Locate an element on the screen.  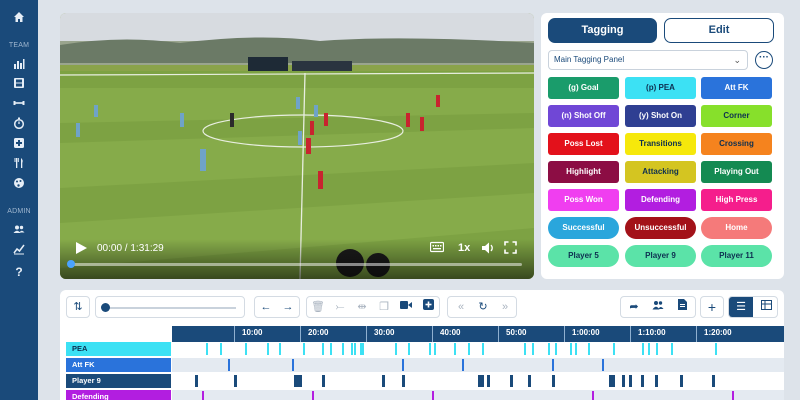
users-icon is located at coordinates (658, 307).